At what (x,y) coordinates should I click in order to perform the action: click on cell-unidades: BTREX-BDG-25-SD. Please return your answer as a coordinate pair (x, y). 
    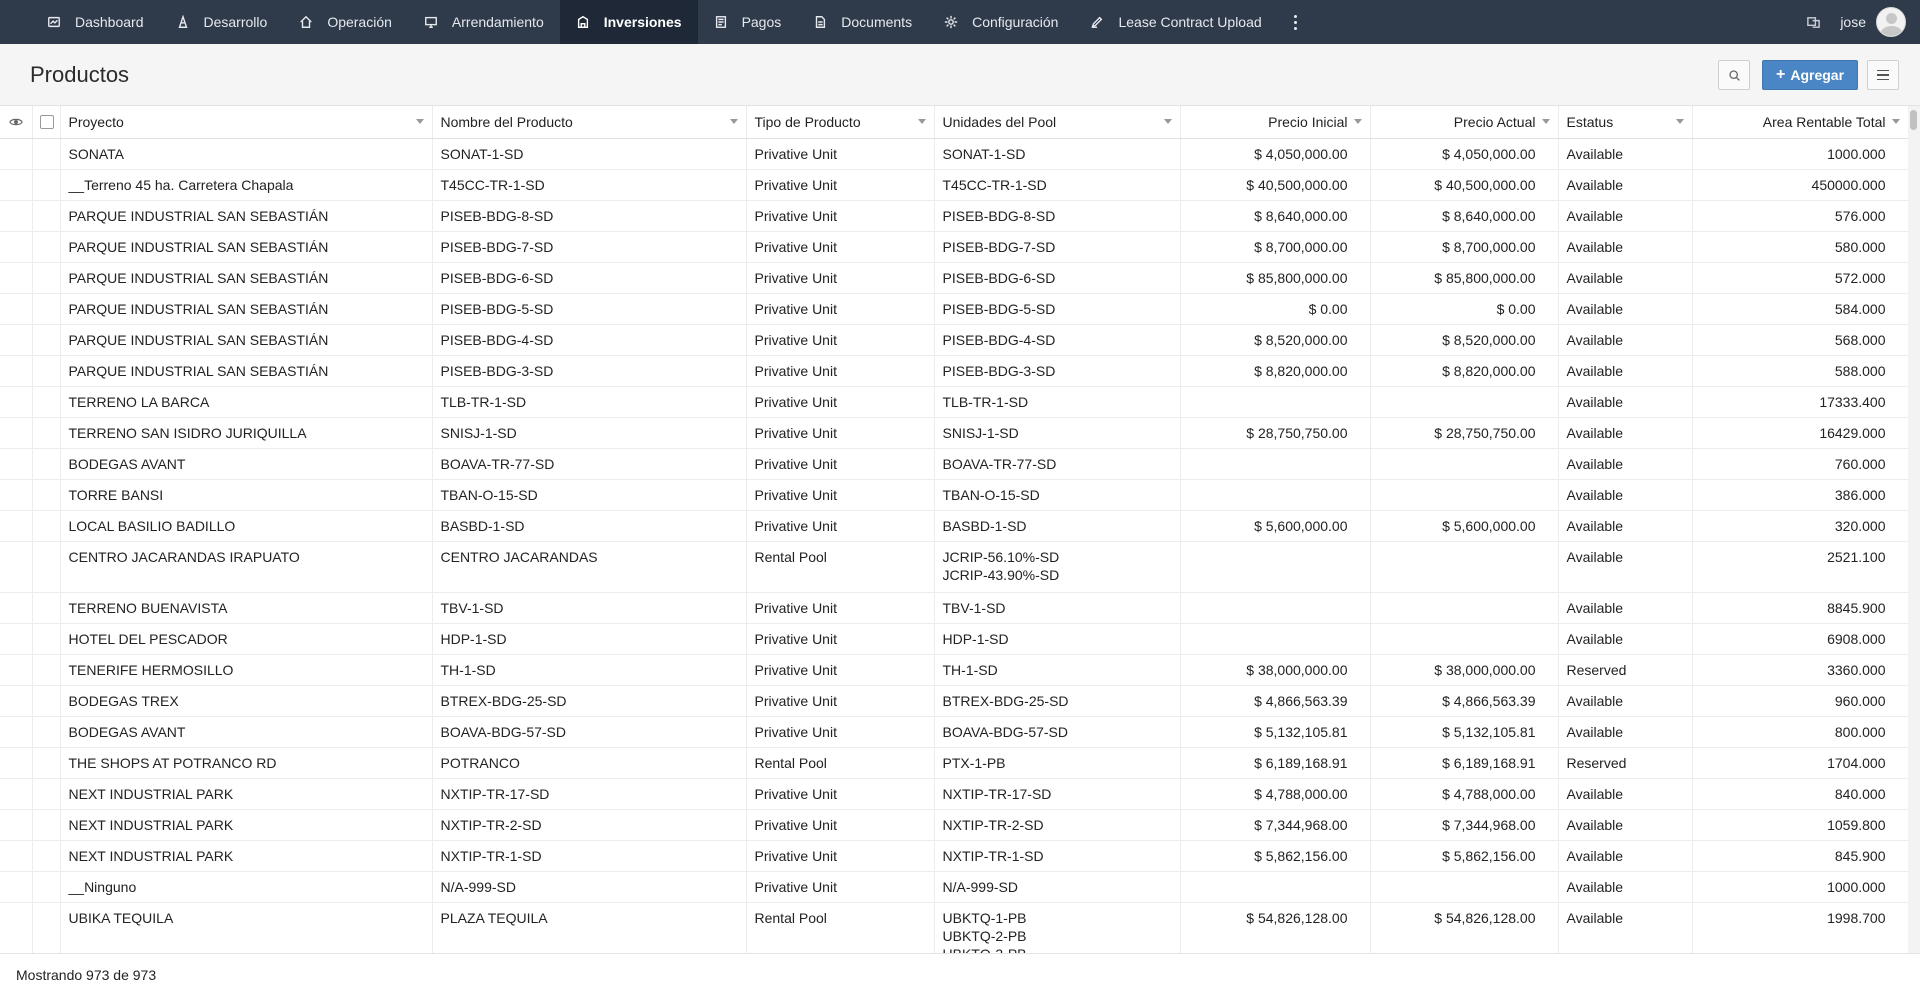
    Looking at the image, I should click on (1057, 701).